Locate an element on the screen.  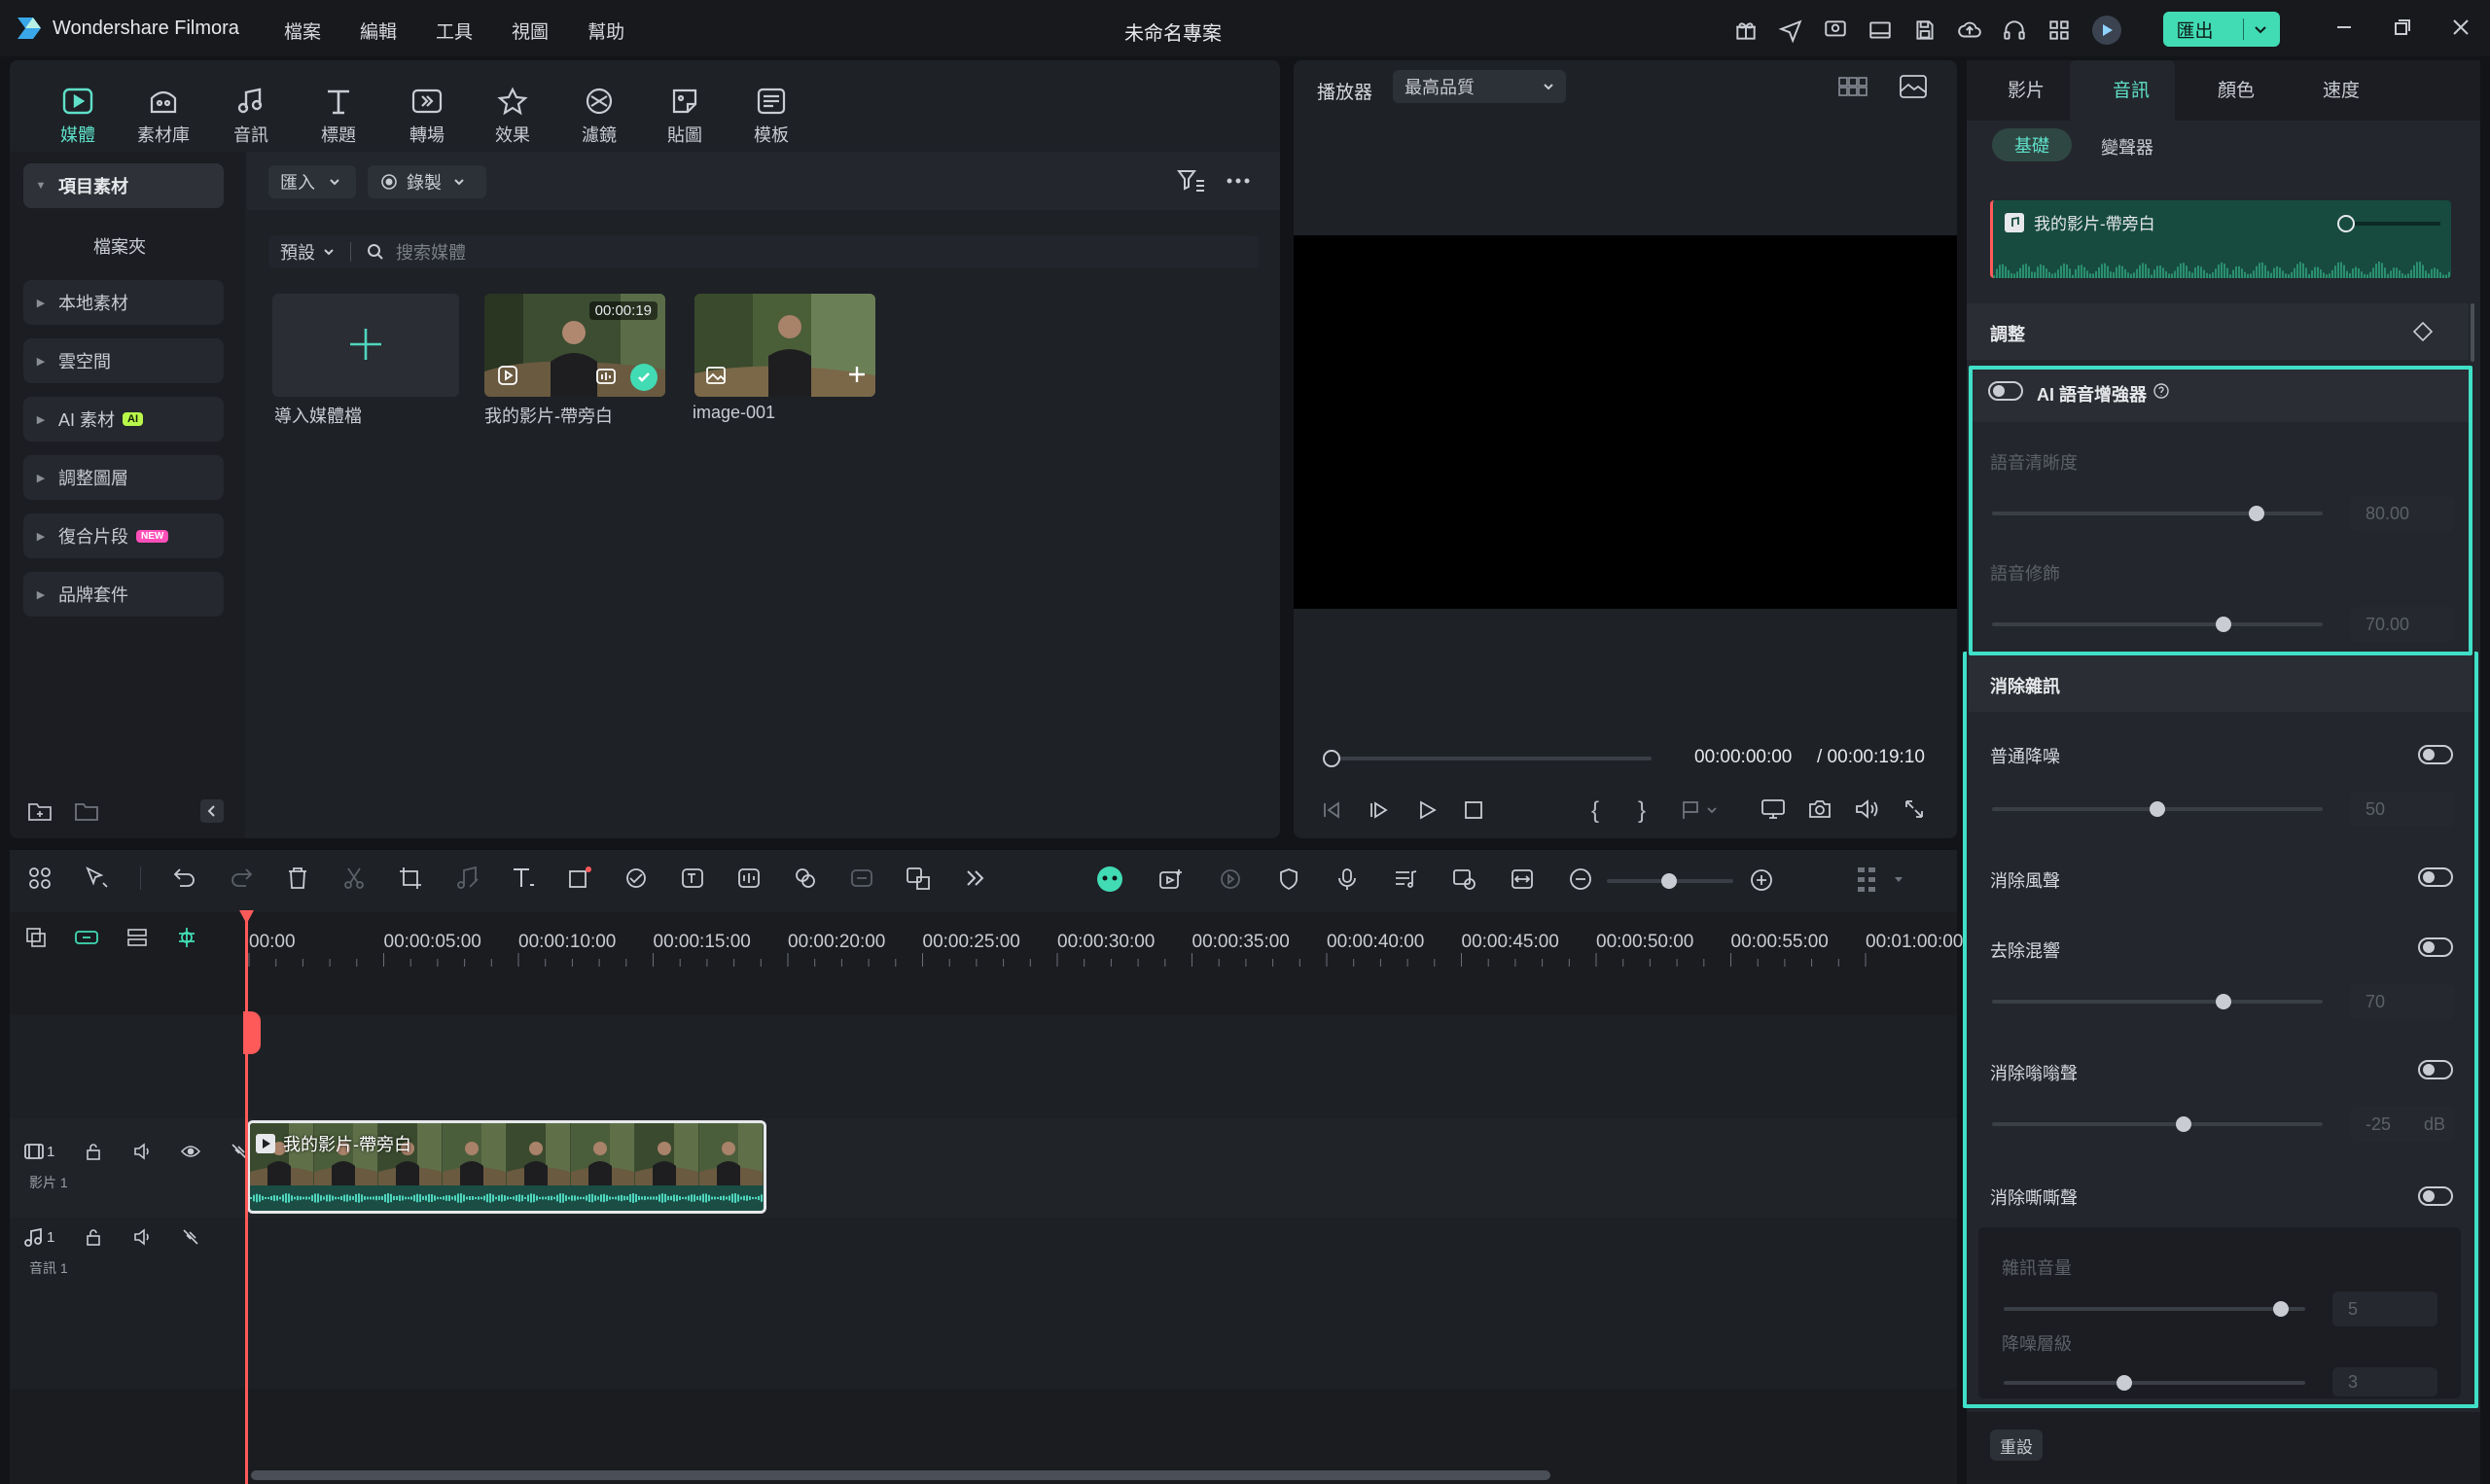
multi-select-icon is located at coordinates (40, 879).